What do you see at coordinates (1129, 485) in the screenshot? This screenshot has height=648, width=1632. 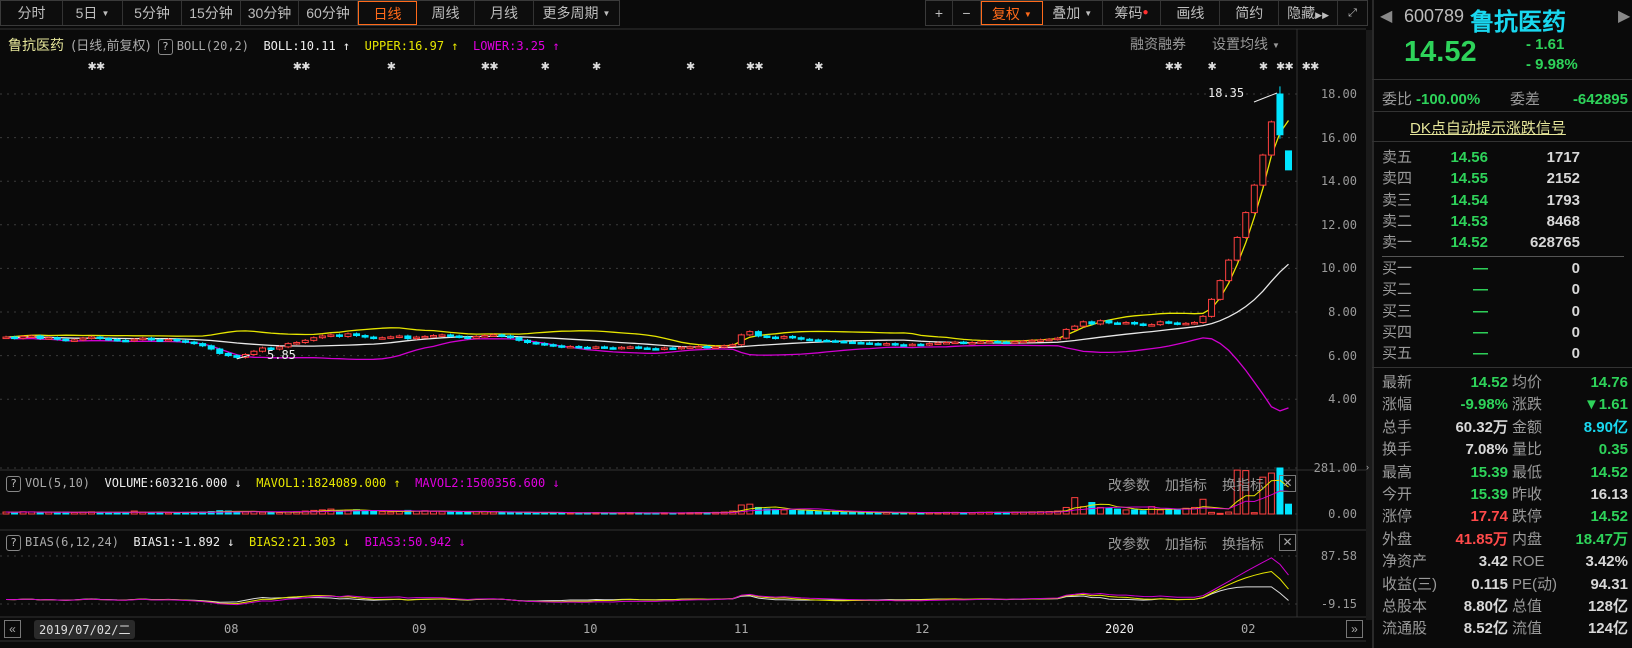 I see `vol-edit-params-button: 改参数` at bounding box center [1129, 485].